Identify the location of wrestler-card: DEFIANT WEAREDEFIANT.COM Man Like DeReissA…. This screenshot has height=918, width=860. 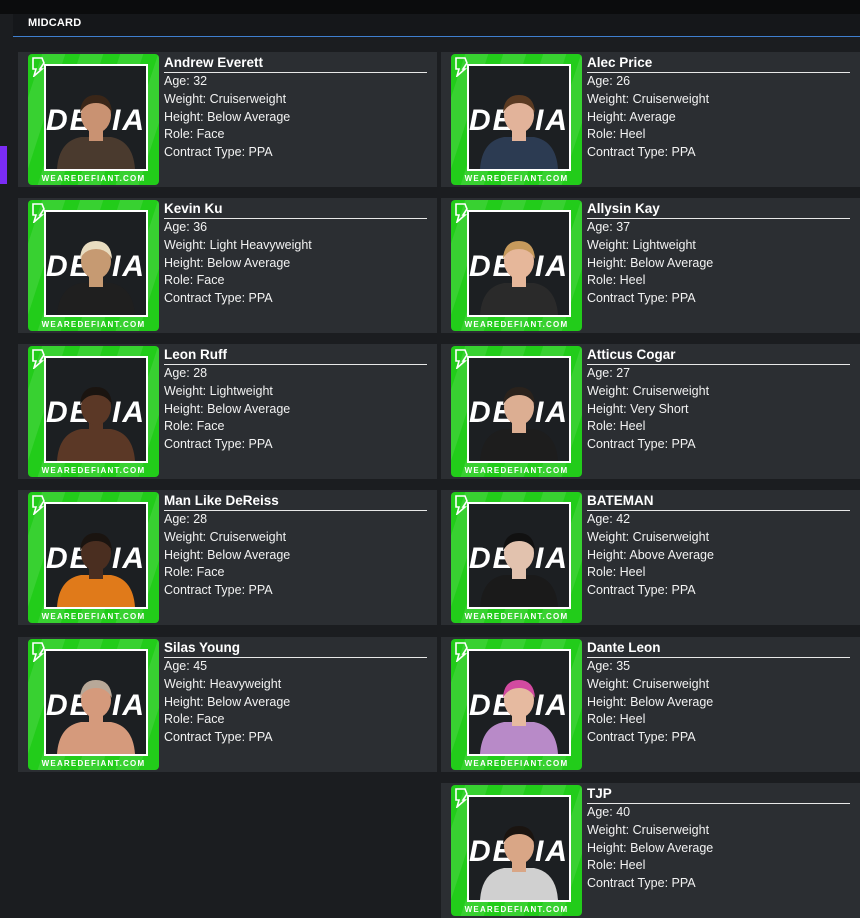
(227, 557).